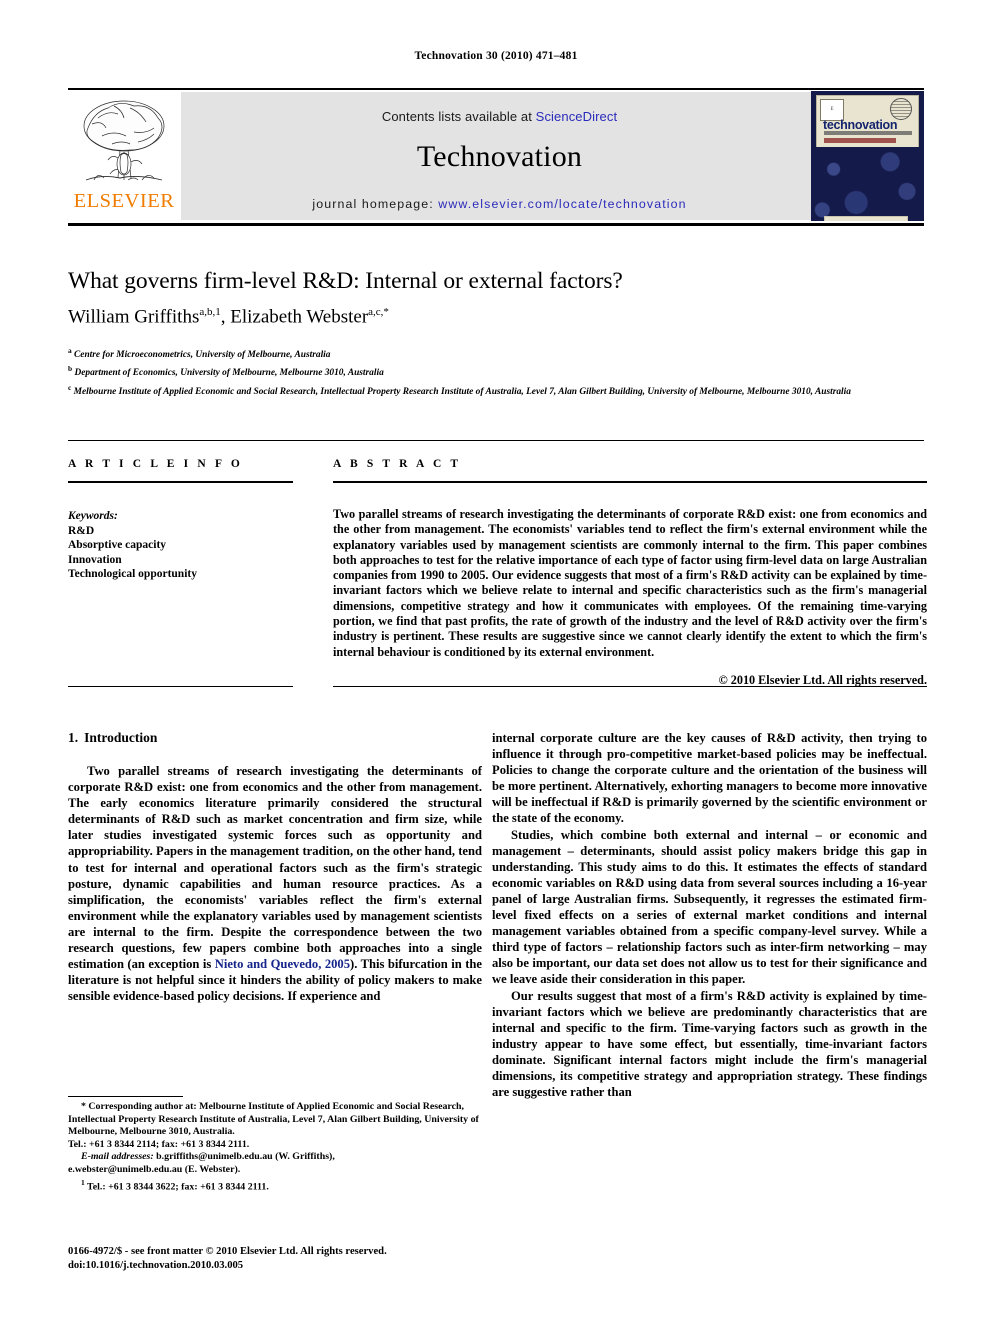 This screenshot has height=1323, width=992. I want to click on cover-accent-bar, so click(860, 140).